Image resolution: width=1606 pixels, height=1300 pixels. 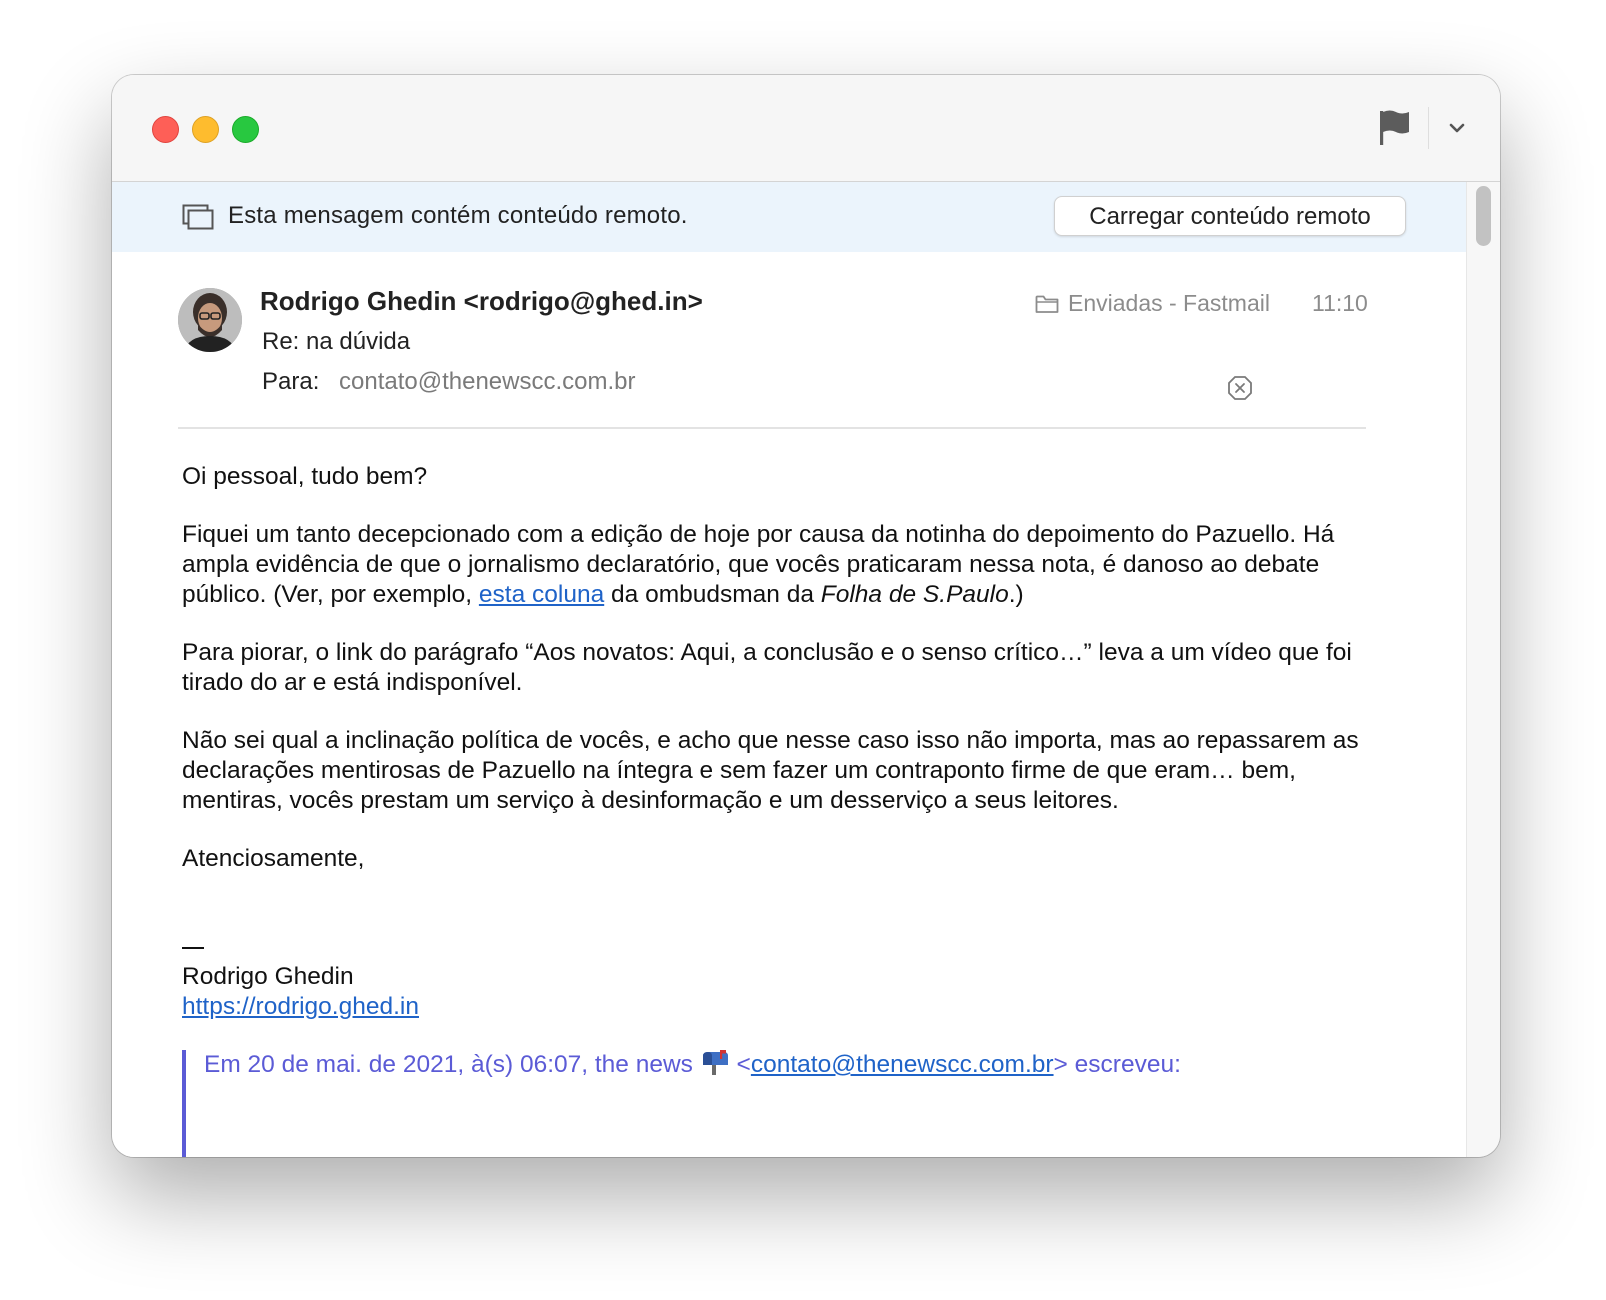 I want to click on message-time: 11:10, so click(x=1340, y=303).